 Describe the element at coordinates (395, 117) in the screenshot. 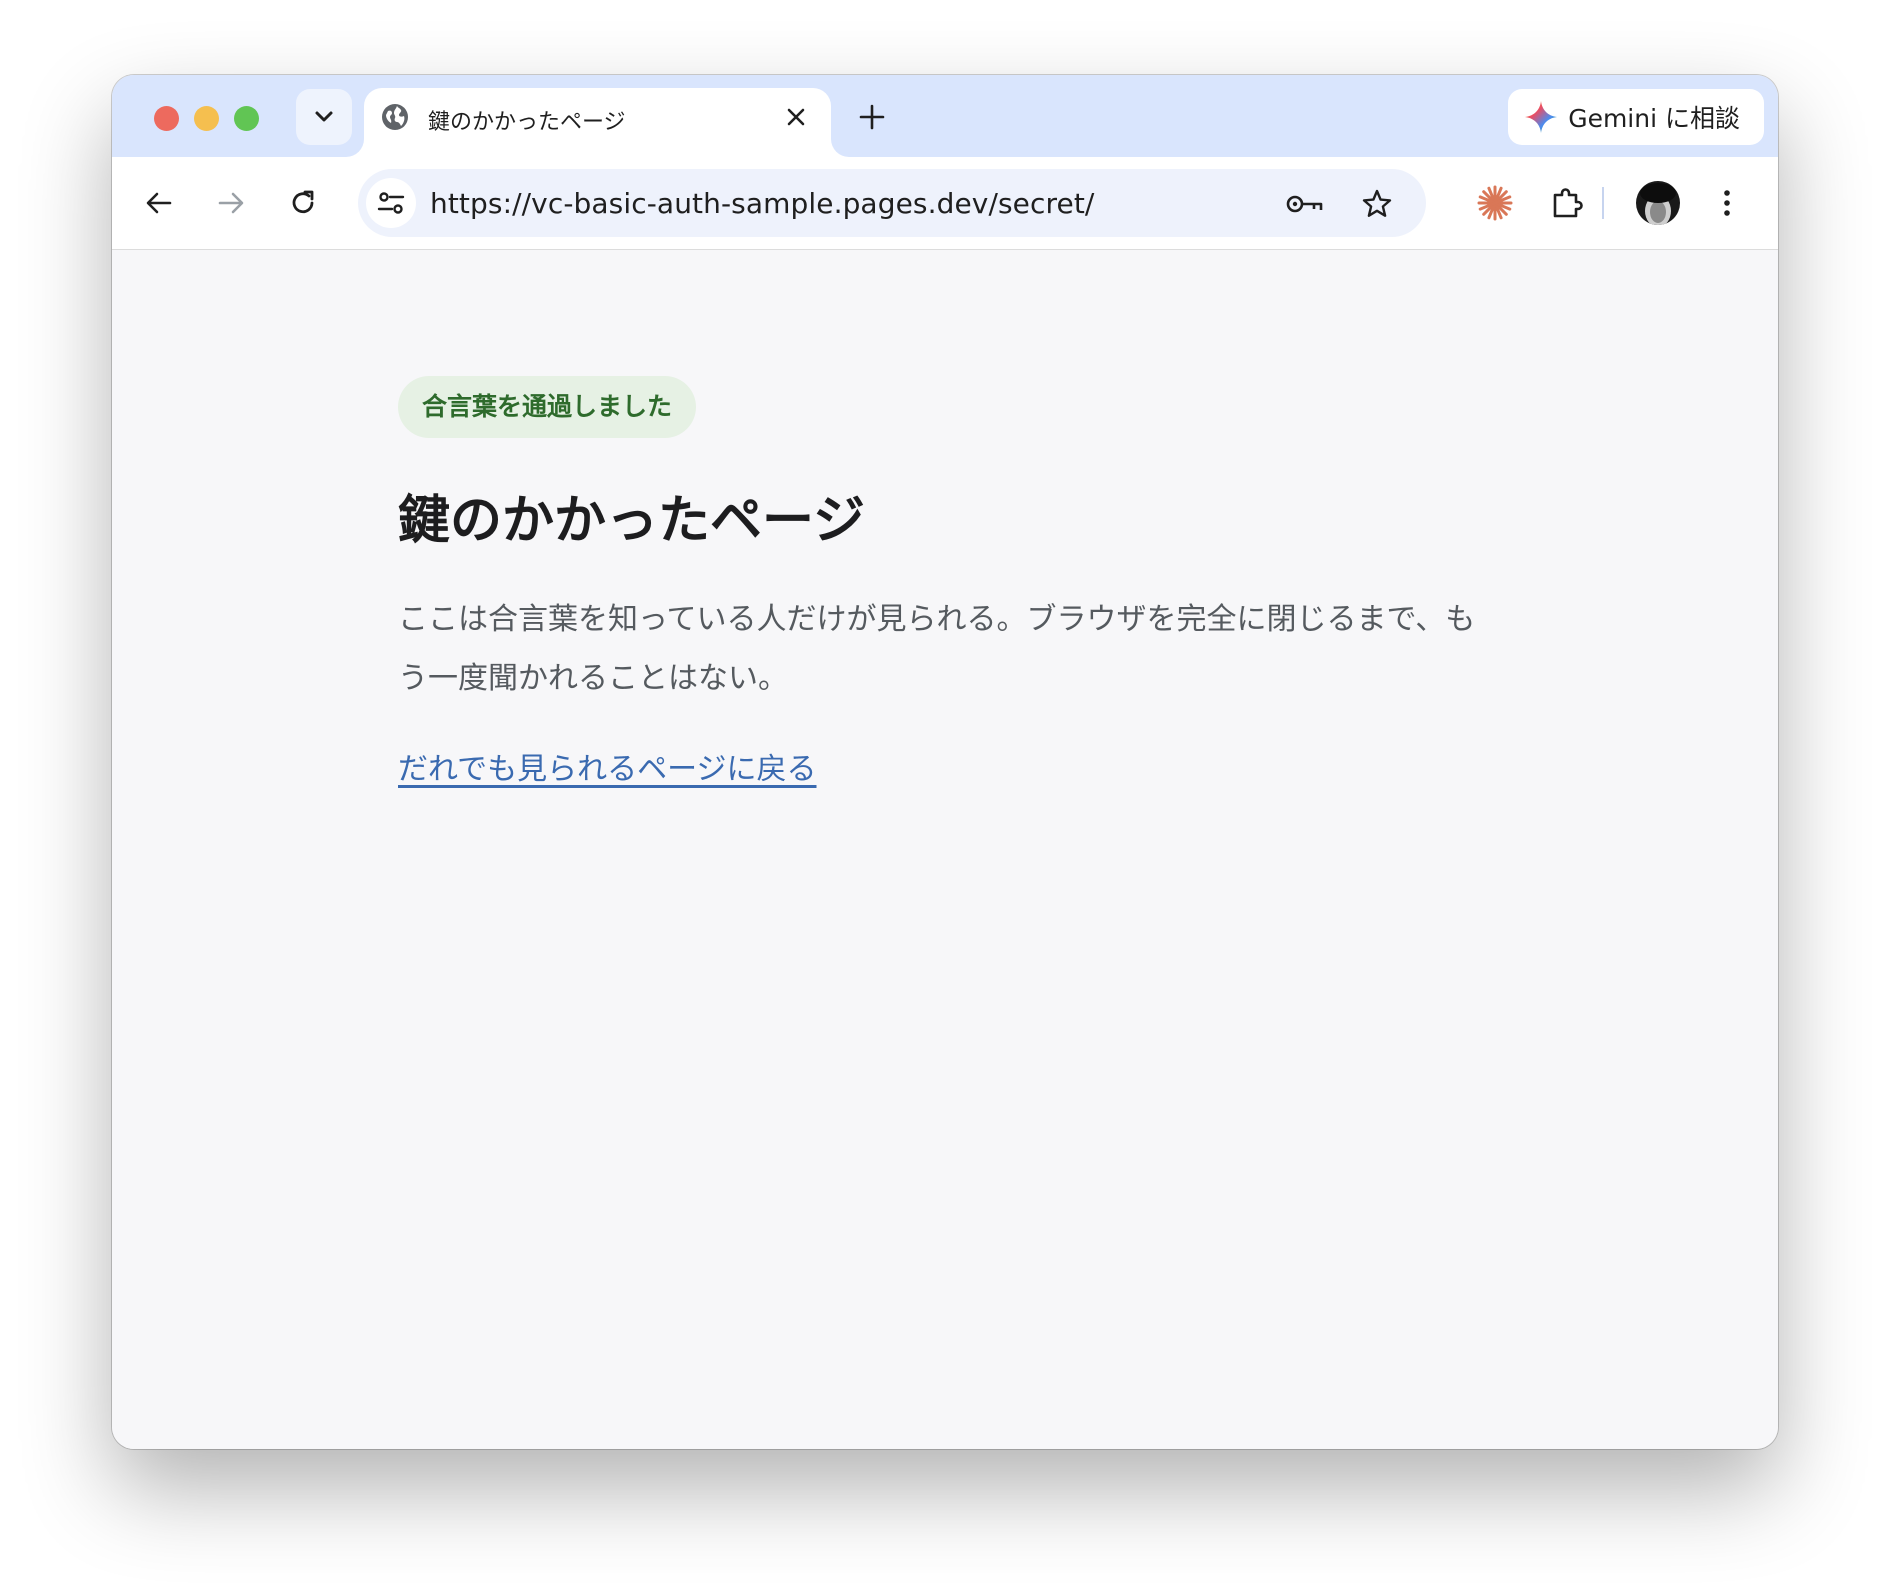

I see `globe-icon` at that location.